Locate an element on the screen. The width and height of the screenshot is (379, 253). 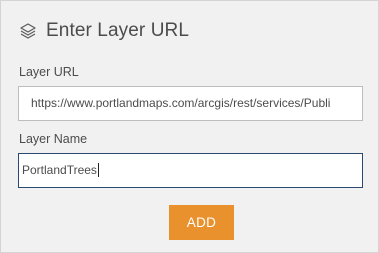
layers-icon is located at coordinates (28, 31).